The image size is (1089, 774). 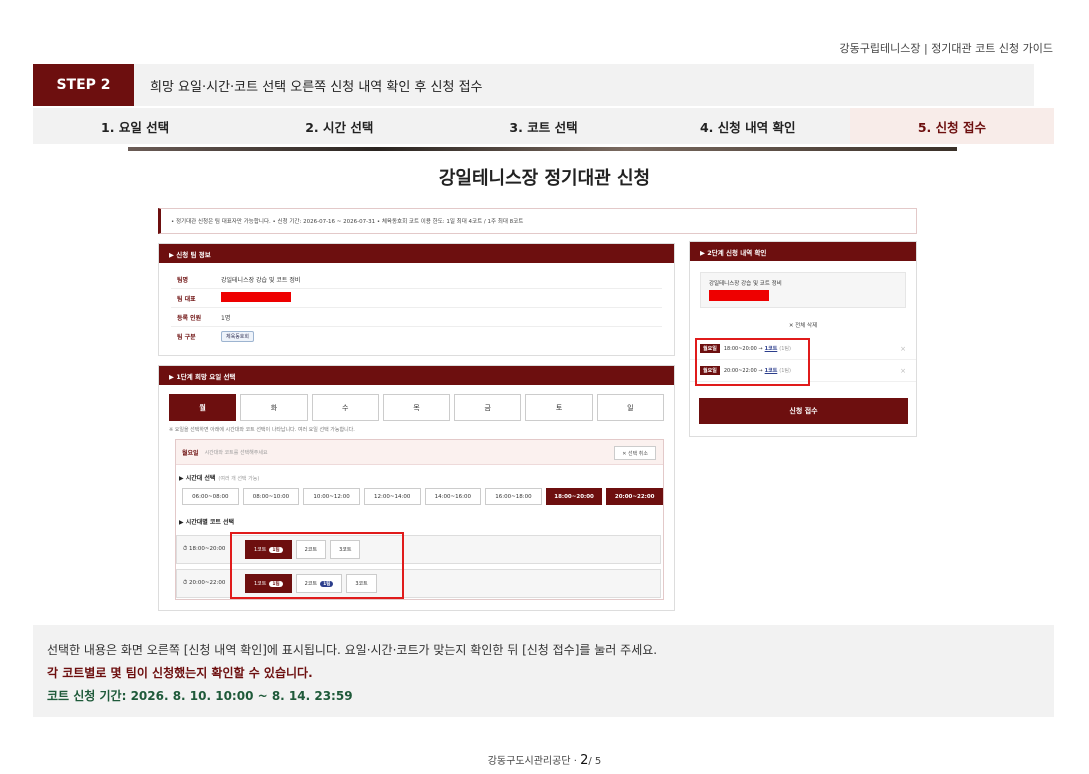 I want to click on day-button-thu: 목, so click(x=416, y=407).